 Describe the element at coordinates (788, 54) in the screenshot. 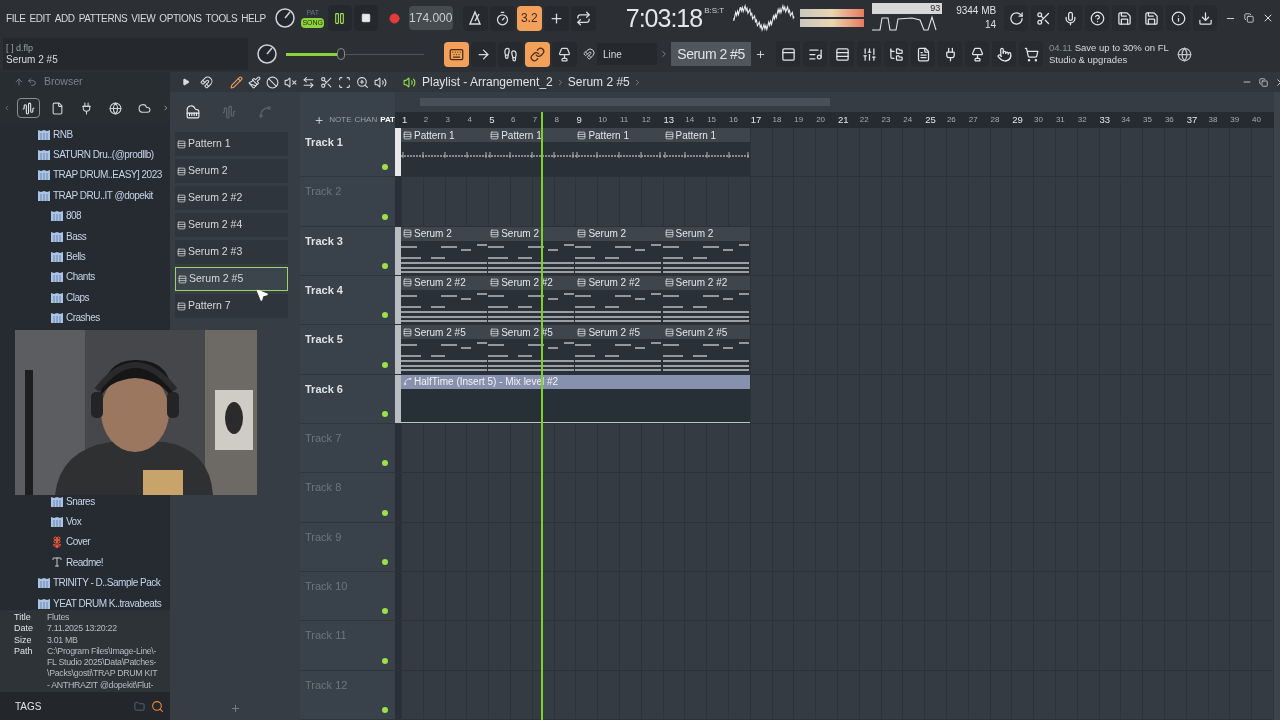

I see `playlist-button` at that location.